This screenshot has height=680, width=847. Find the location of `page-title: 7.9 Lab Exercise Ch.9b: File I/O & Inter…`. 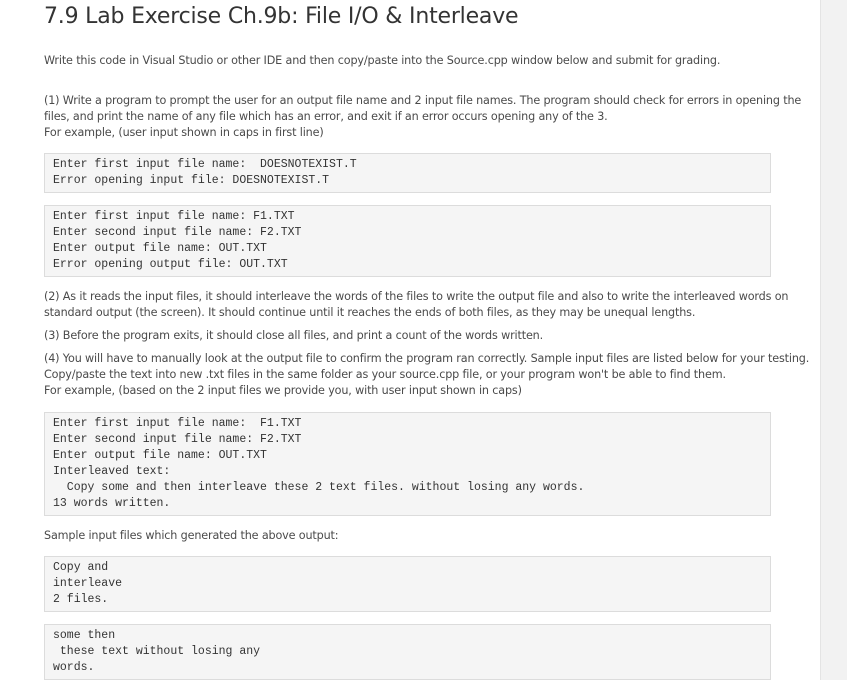

page-title: 7.9 Lab Exercise Ch.9b: File I/O & Inter… is located at coordinates (281, 16).